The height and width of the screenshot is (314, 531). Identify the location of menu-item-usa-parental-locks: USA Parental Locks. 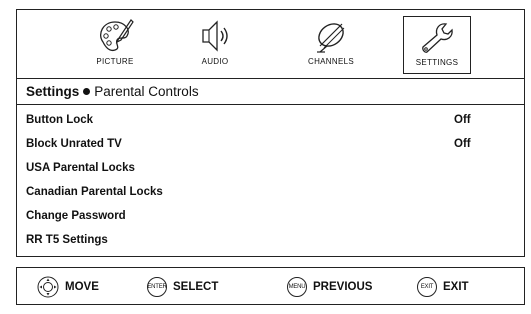
(80, 168).